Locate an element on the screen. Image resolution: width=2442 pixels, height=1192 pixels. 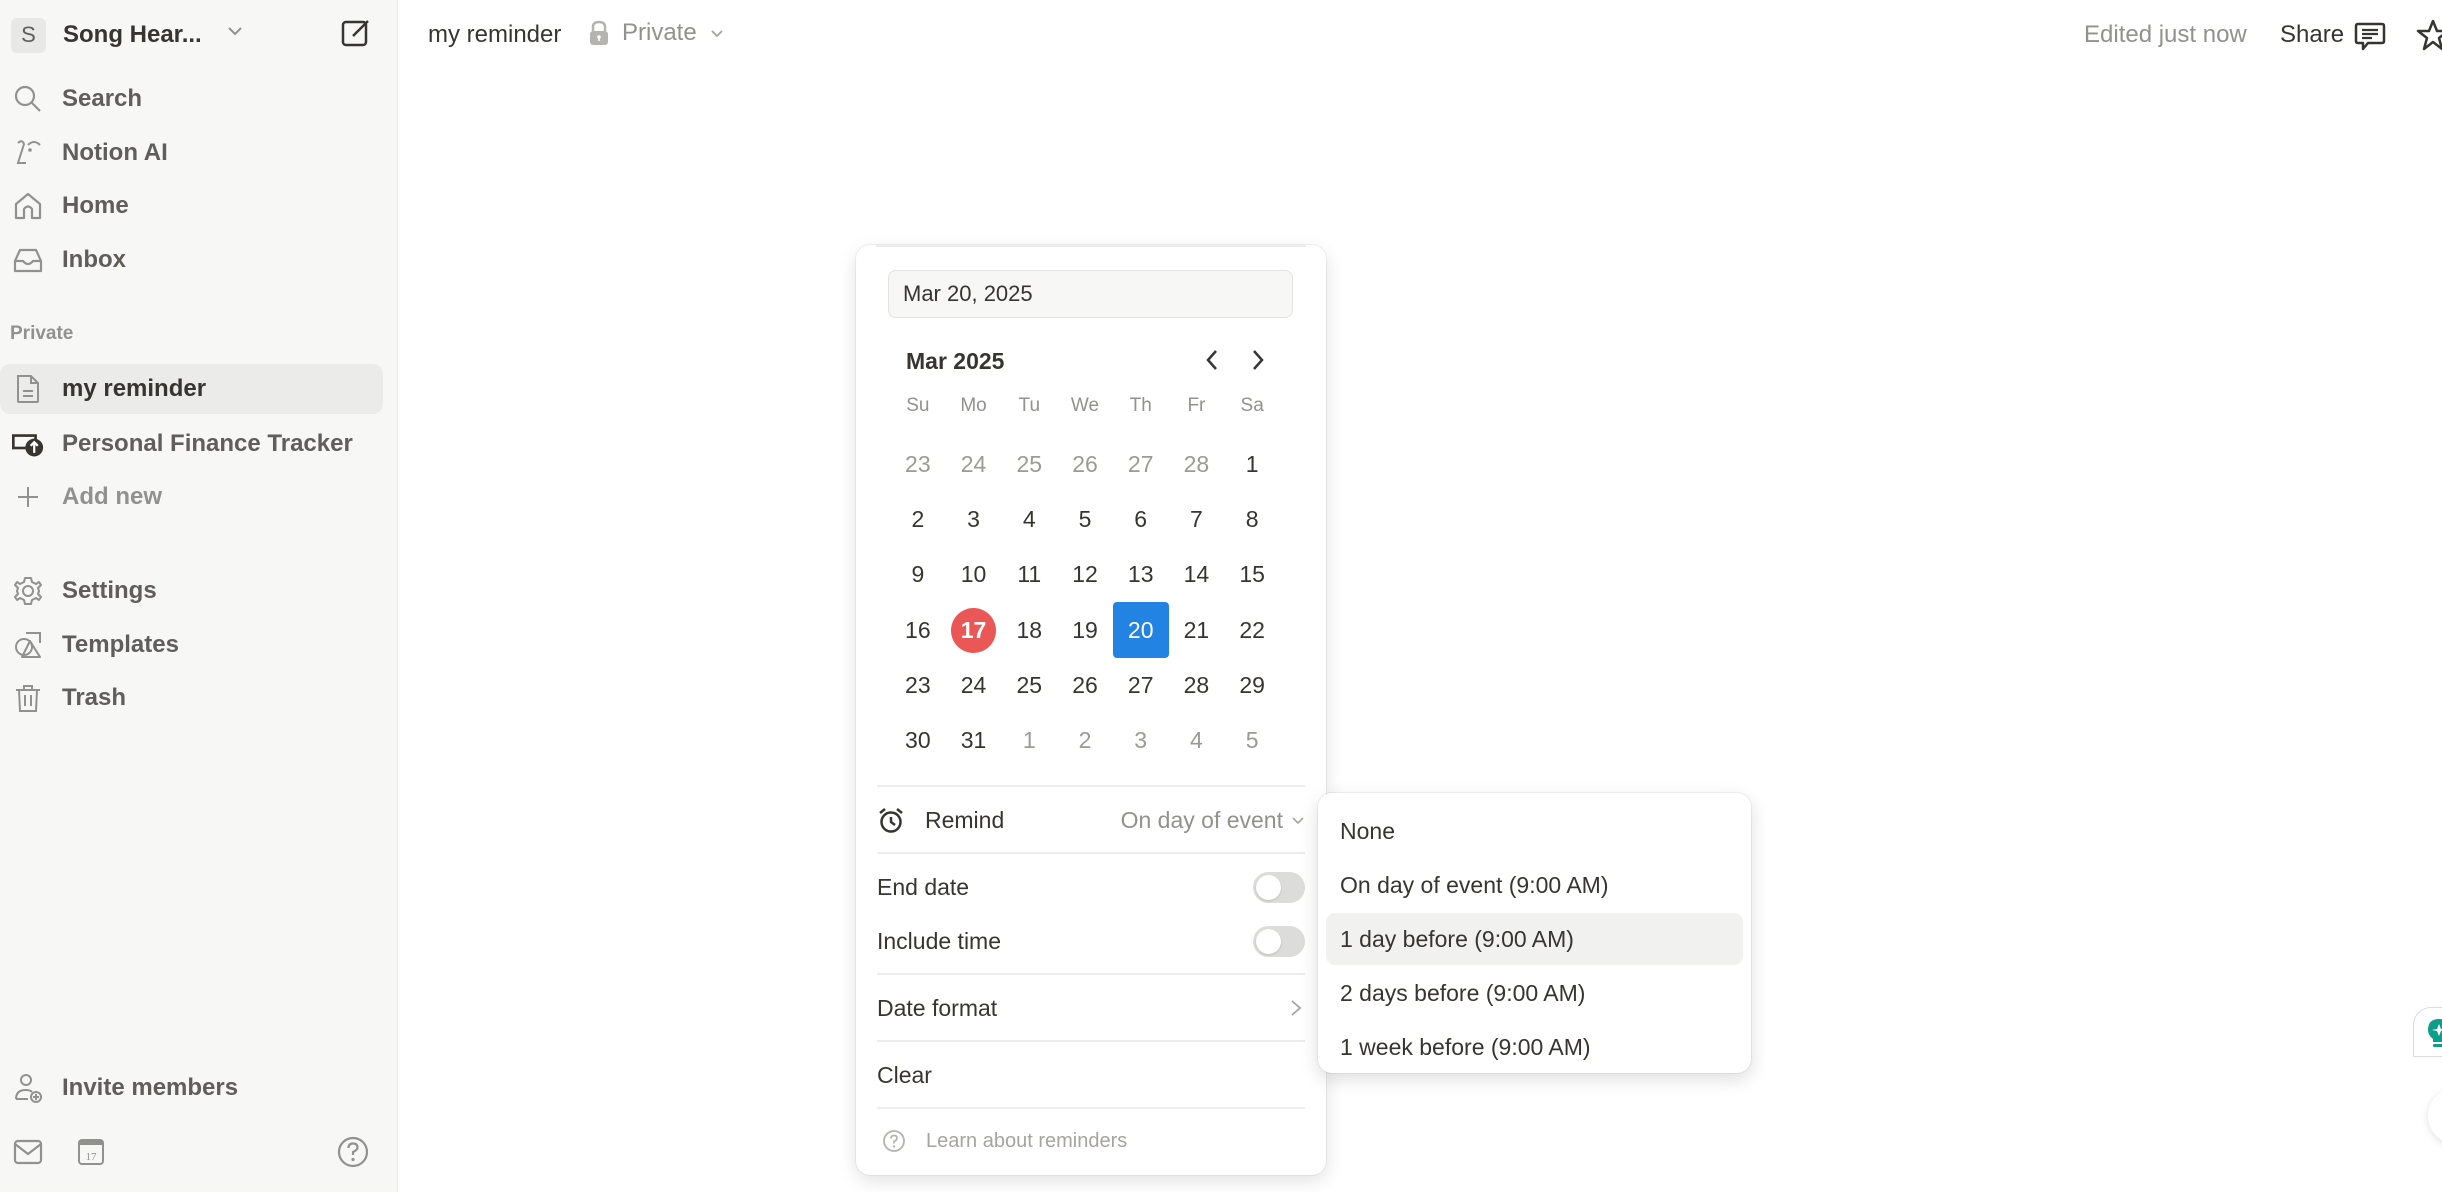
calendar-day: 12 is located at coordinates (1085, 574).